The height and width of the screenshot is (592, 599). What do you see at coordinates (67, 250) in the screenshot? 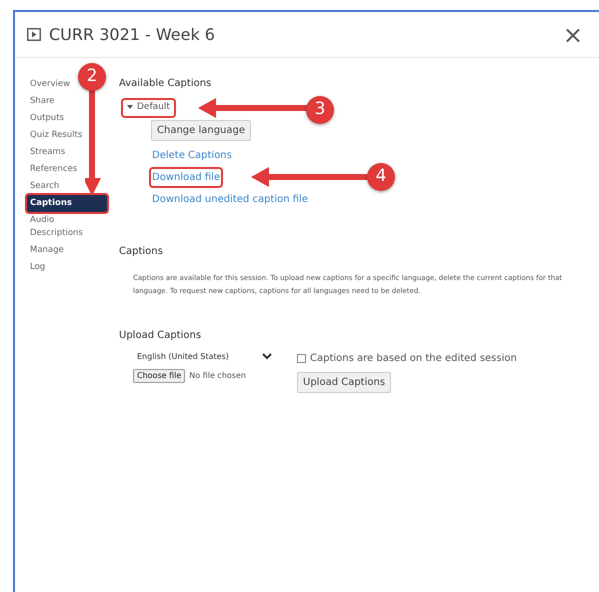
I see `sidebar-item: Manage` at bounding box center [67, 250].